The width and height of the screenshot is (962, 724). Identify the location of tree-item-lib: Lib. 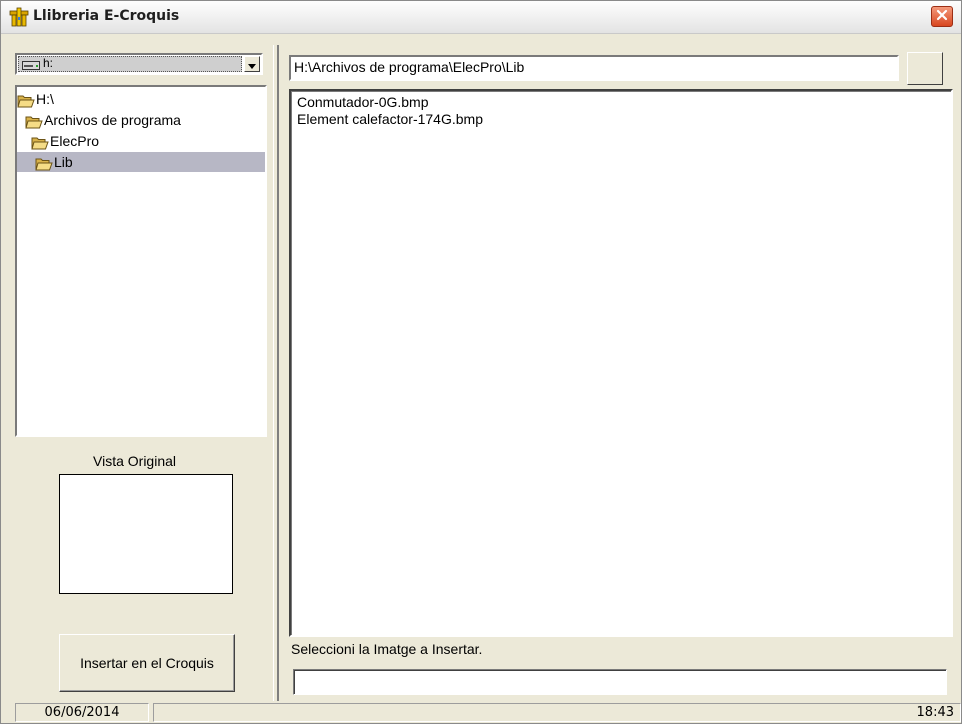
(141, 162).